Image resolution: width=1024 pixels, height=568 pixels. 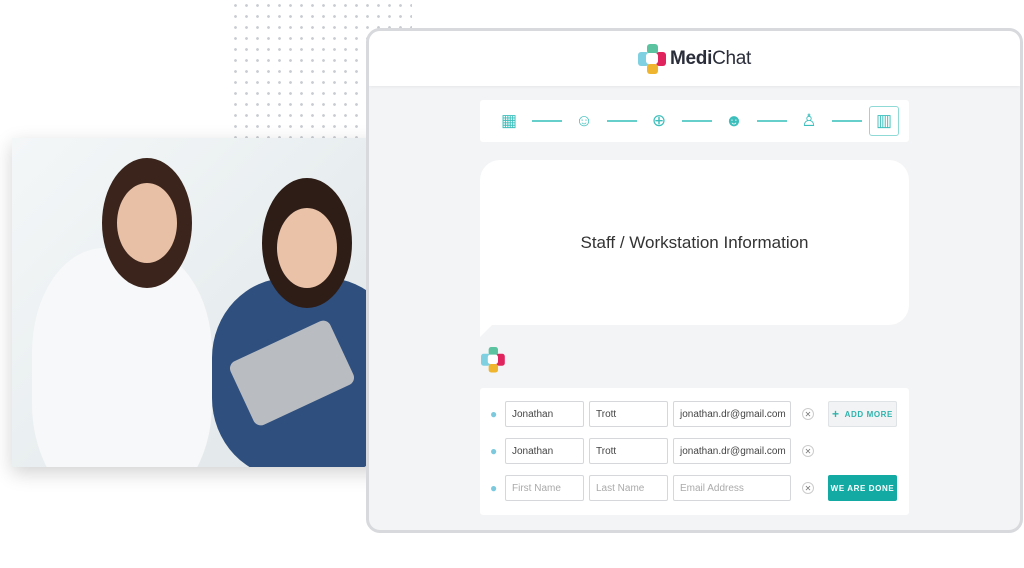 What do you see at coordinates (862, 414) in the screenshot?
I see `add-more-button: + ADD MORE` at bounding box center [862, 414].